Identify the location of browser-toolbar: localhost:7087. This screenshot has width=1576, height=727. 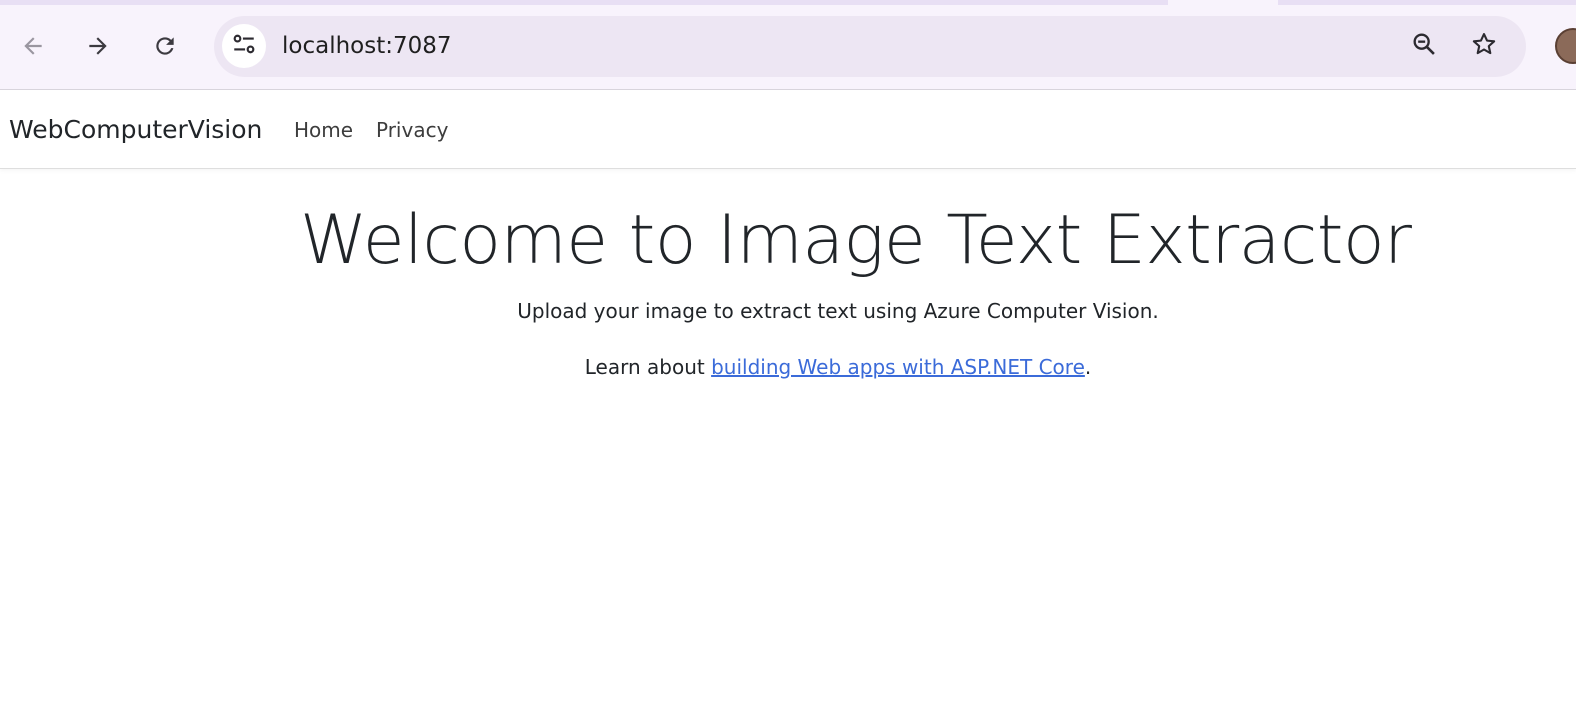
(788, 45).